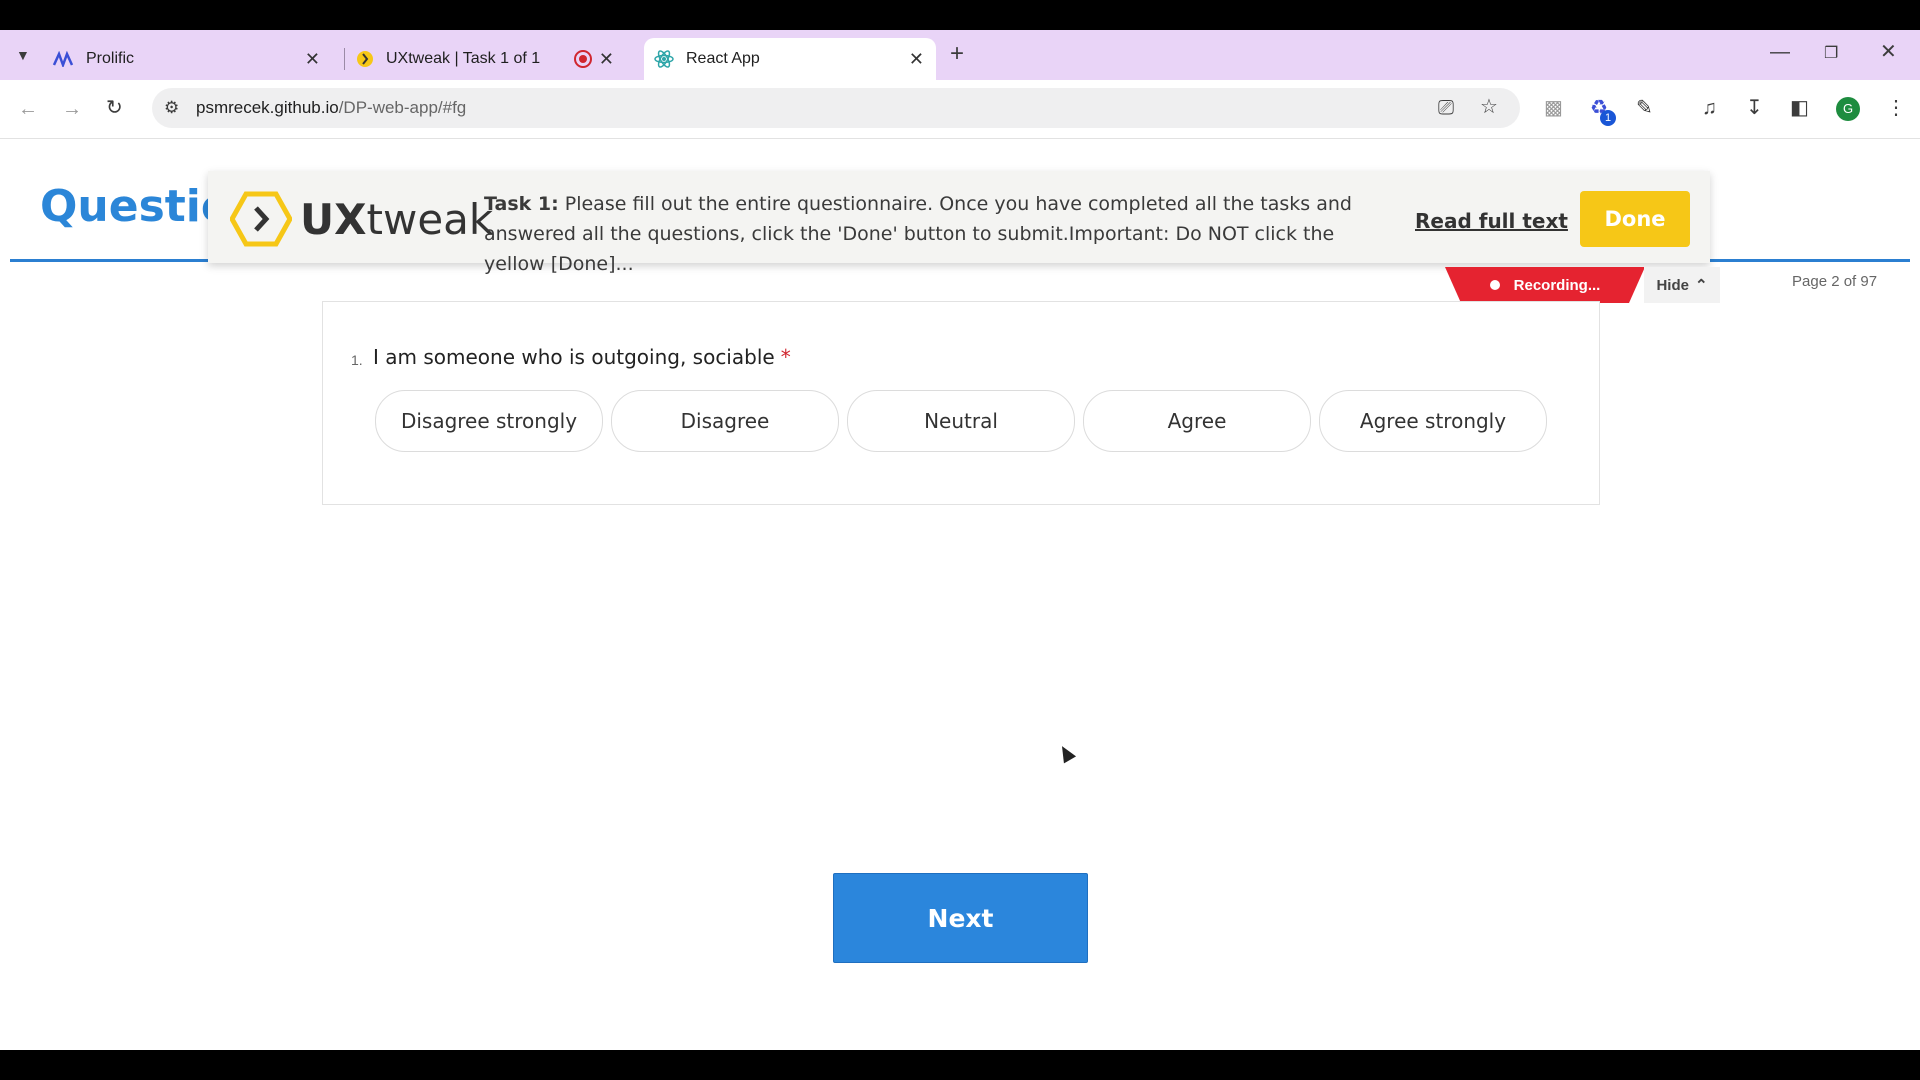 This screenshot has width=1920, height=1080. What do you see at coordinates (1701, 285) in the screenshot?
I see `chevron-up-icon: ⌃` at bounding box center [1701, 285].